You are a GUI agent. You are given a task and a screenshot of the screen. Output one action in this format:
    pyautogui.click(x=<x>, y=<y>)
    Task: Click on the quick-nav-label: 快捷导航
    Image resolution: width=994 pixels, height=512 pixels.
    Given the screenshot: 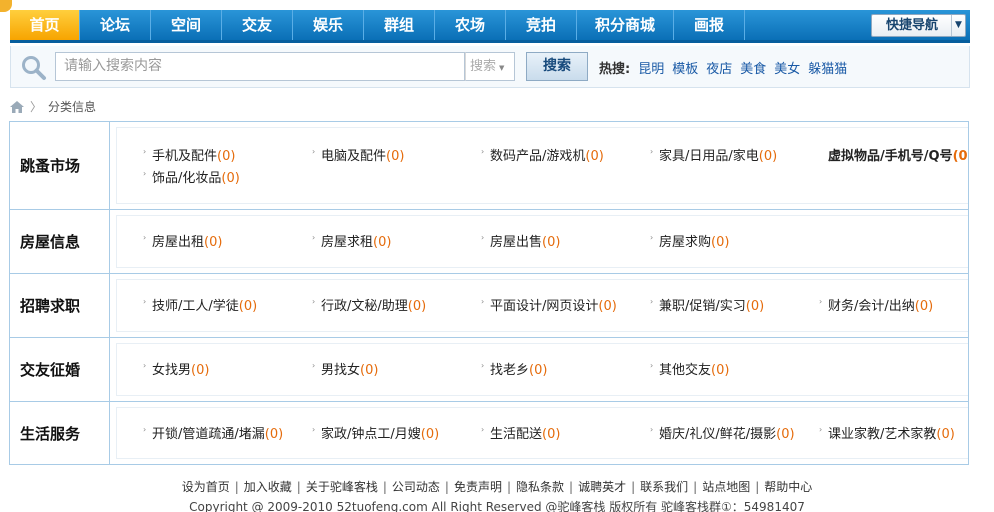 What is the action you would take?
    pyautogui.click(x=912, y=25)
    